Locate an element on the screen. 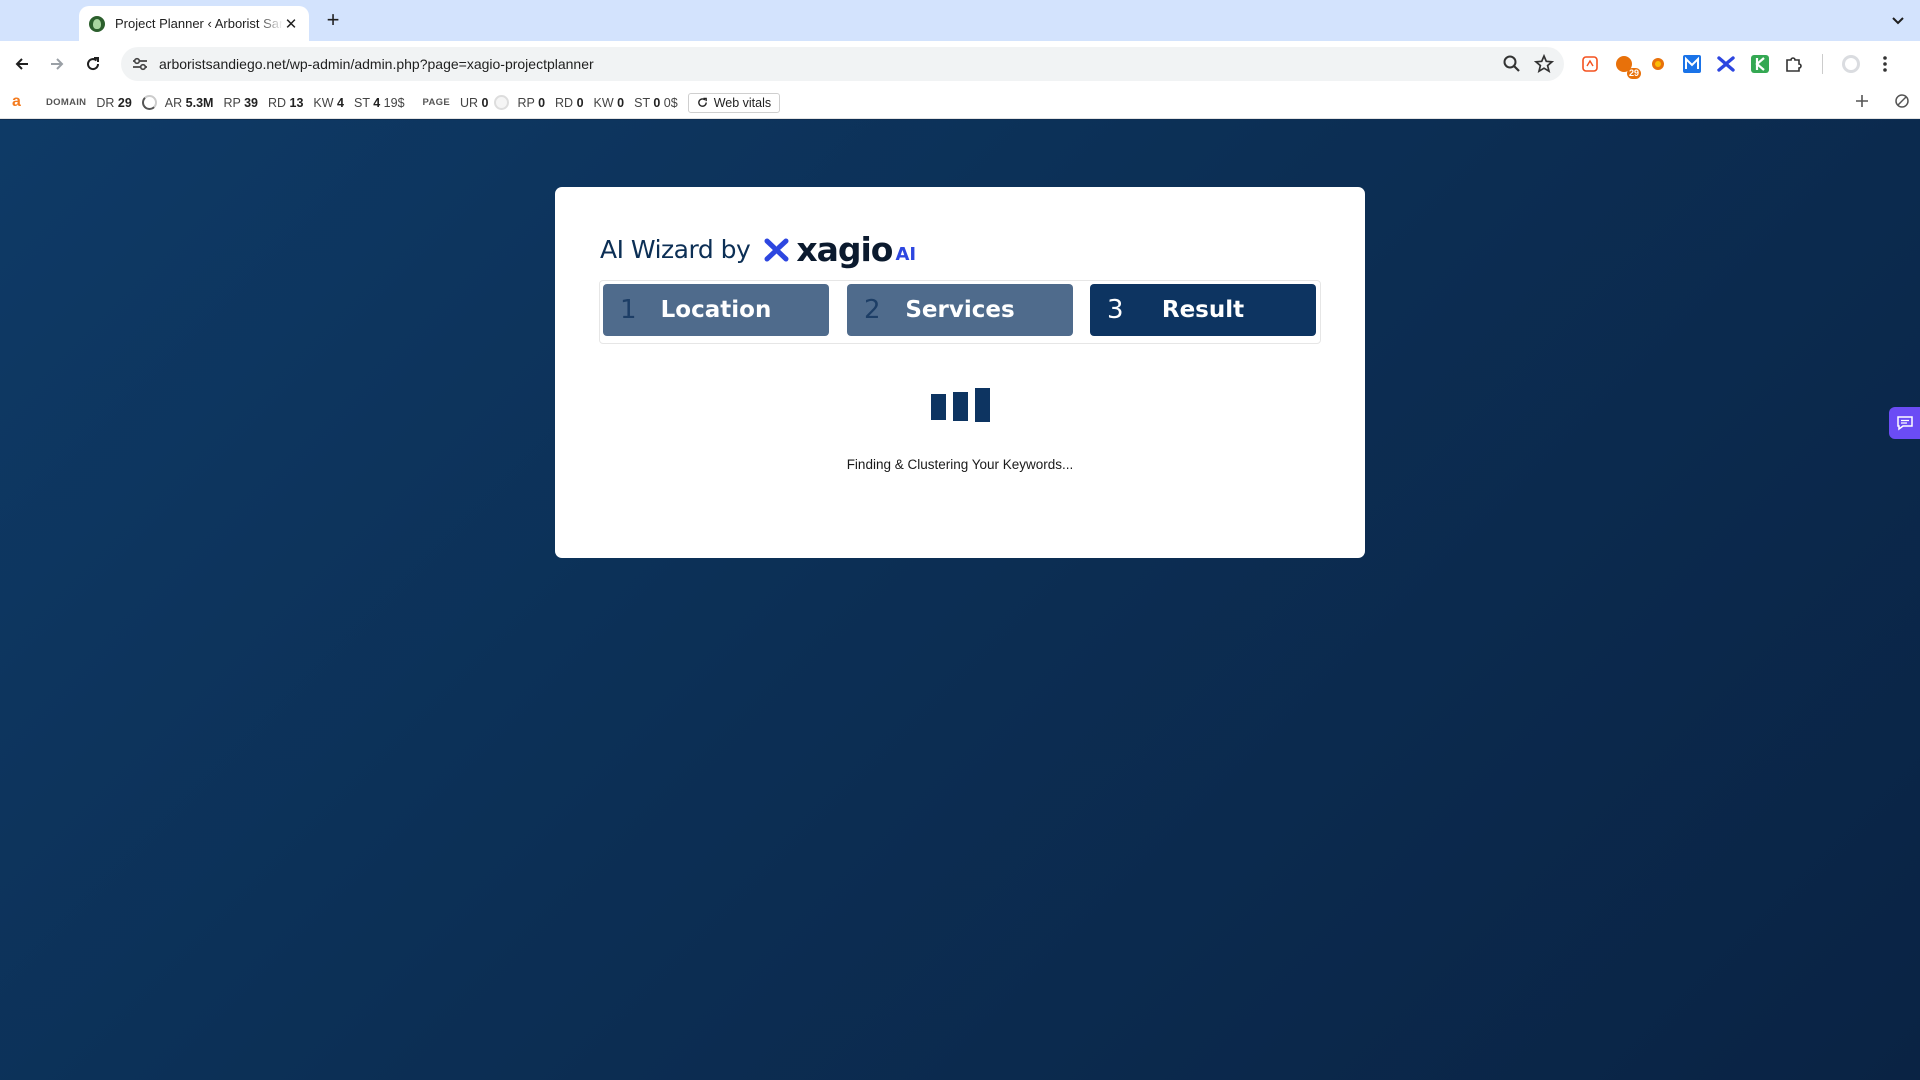 Image resolution: width=1920 pixels, height=1080 pixels. reload-icon is located at coordinates (93, 64).